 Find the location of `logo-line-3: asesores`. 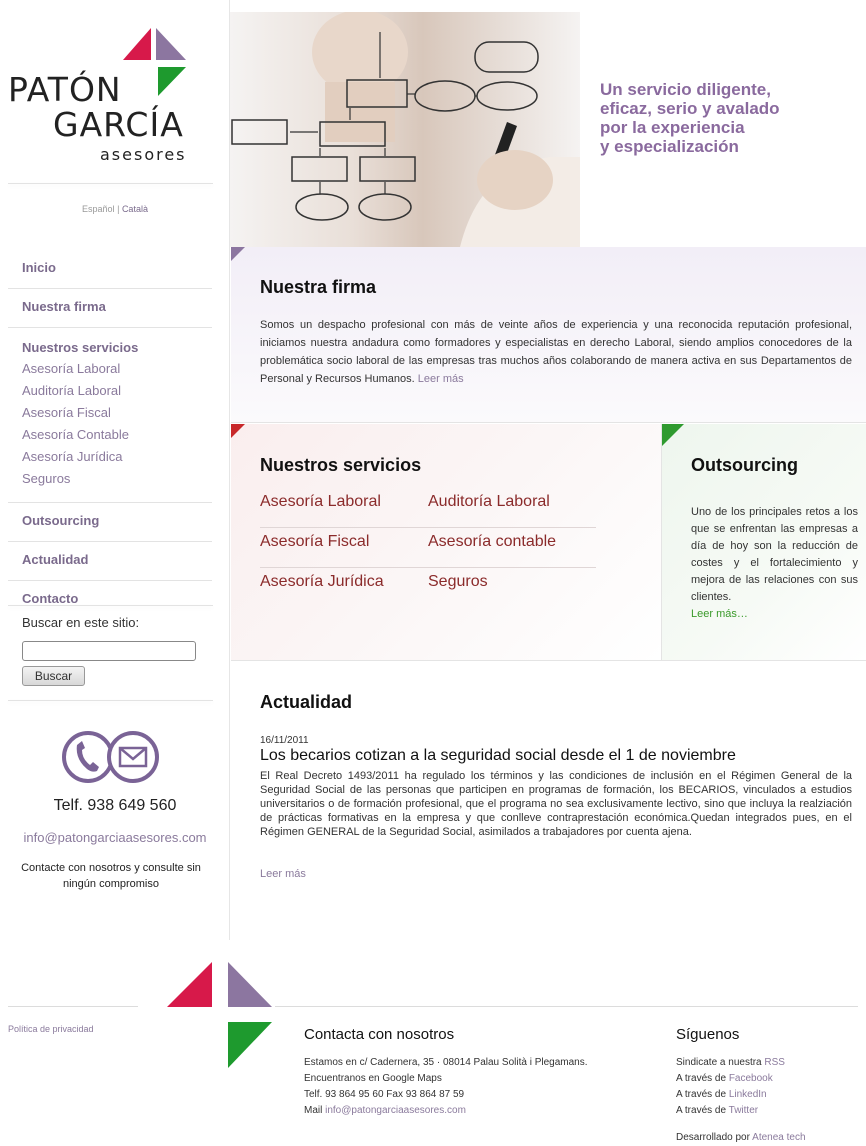

logo-line-3: asesores is located at coordinates (143, 154).